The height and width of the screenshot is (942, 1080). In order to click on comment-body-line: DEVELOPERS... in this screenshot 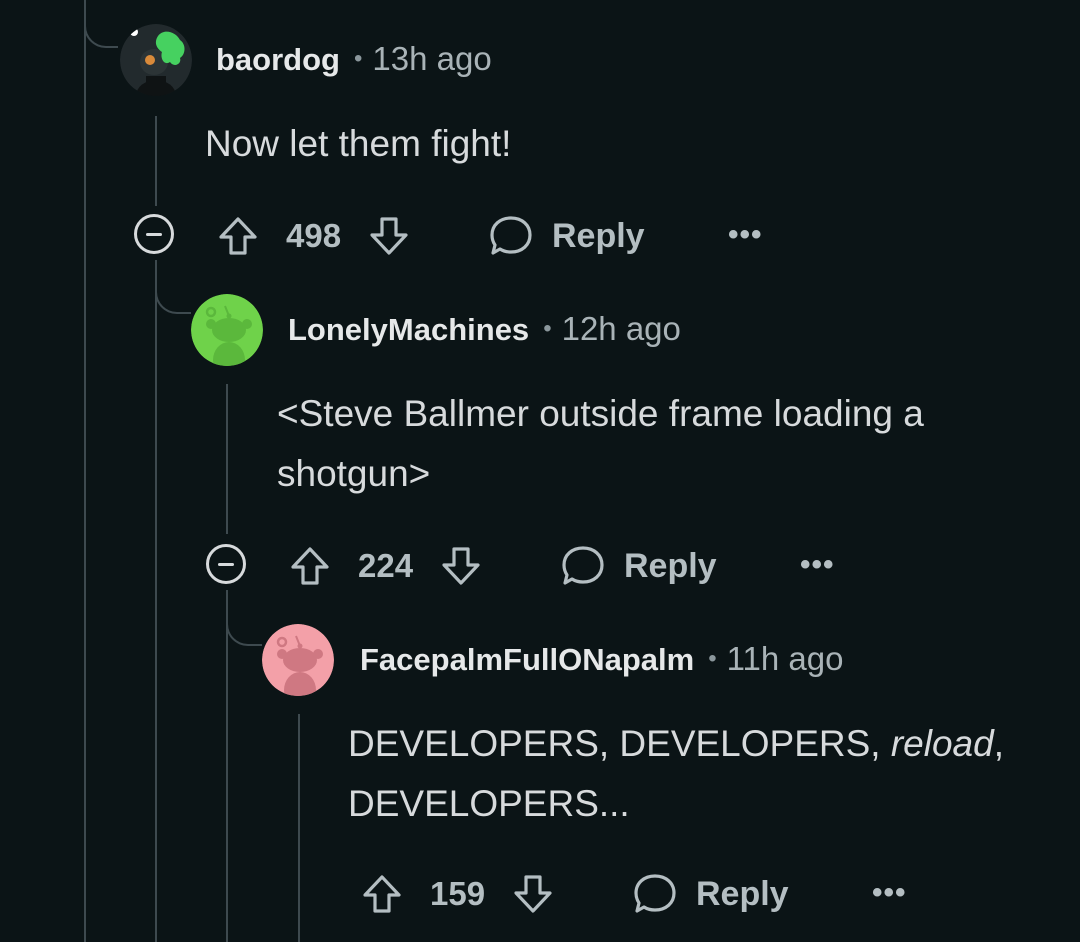, I will do `click(489, 803)`.